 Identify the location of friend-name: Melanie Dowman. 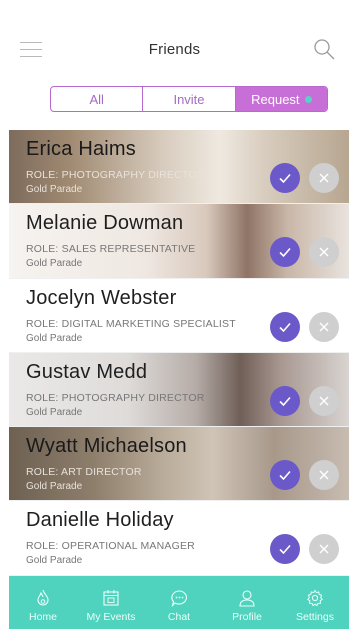
(105, 223).